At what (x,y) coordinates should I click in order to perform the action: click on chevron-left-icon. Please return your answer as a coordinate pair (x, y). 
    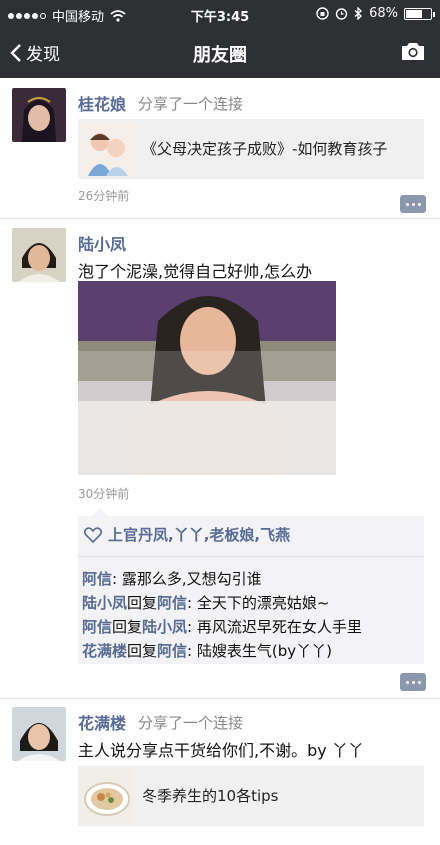
    Looking at the image, I should click on (15, 52).